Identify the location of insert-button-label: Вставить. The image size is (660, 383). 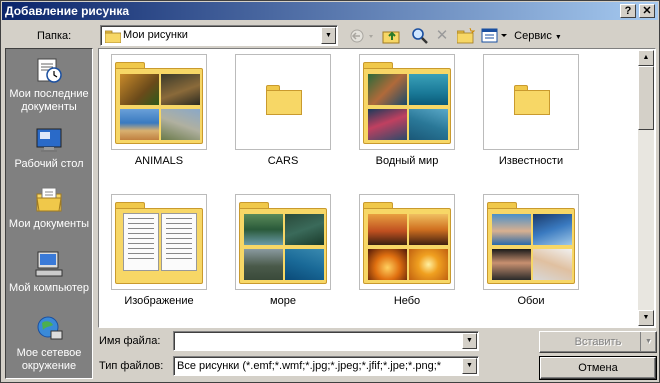
(598, 342).